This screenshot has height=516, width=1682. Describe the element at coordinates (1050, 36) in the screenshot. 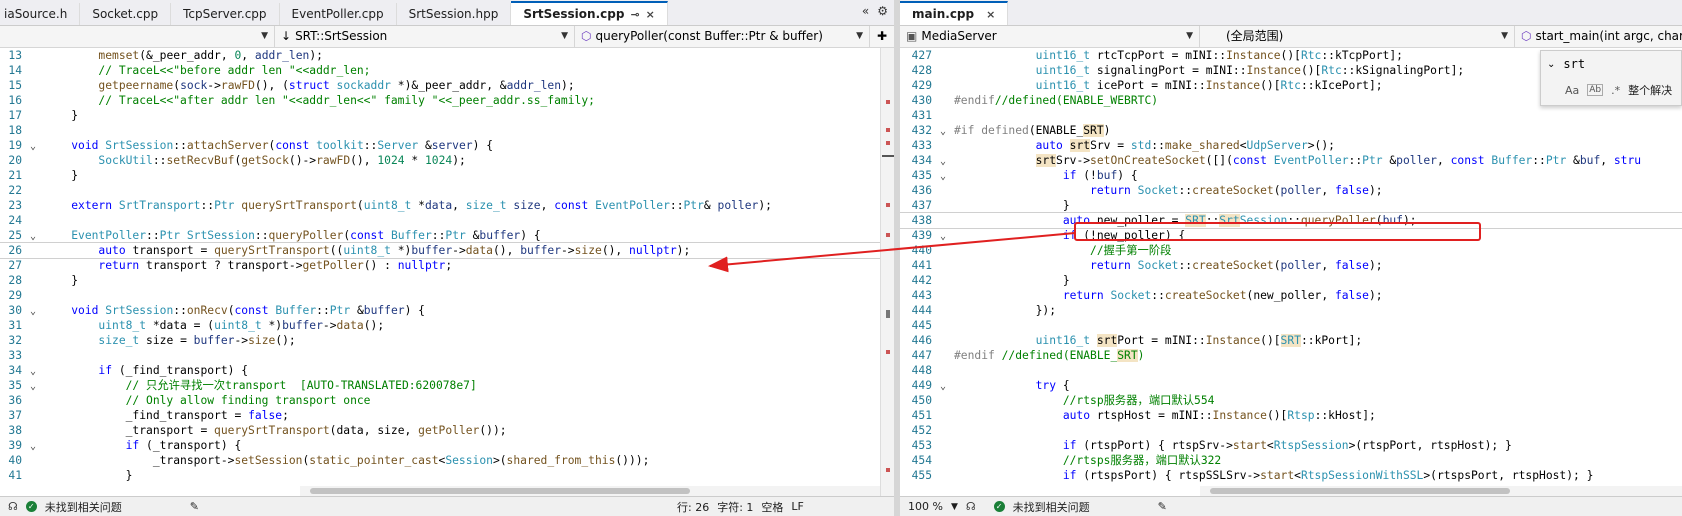

I see `right-nav-project: ▣ MediaServer ▼` at that location.